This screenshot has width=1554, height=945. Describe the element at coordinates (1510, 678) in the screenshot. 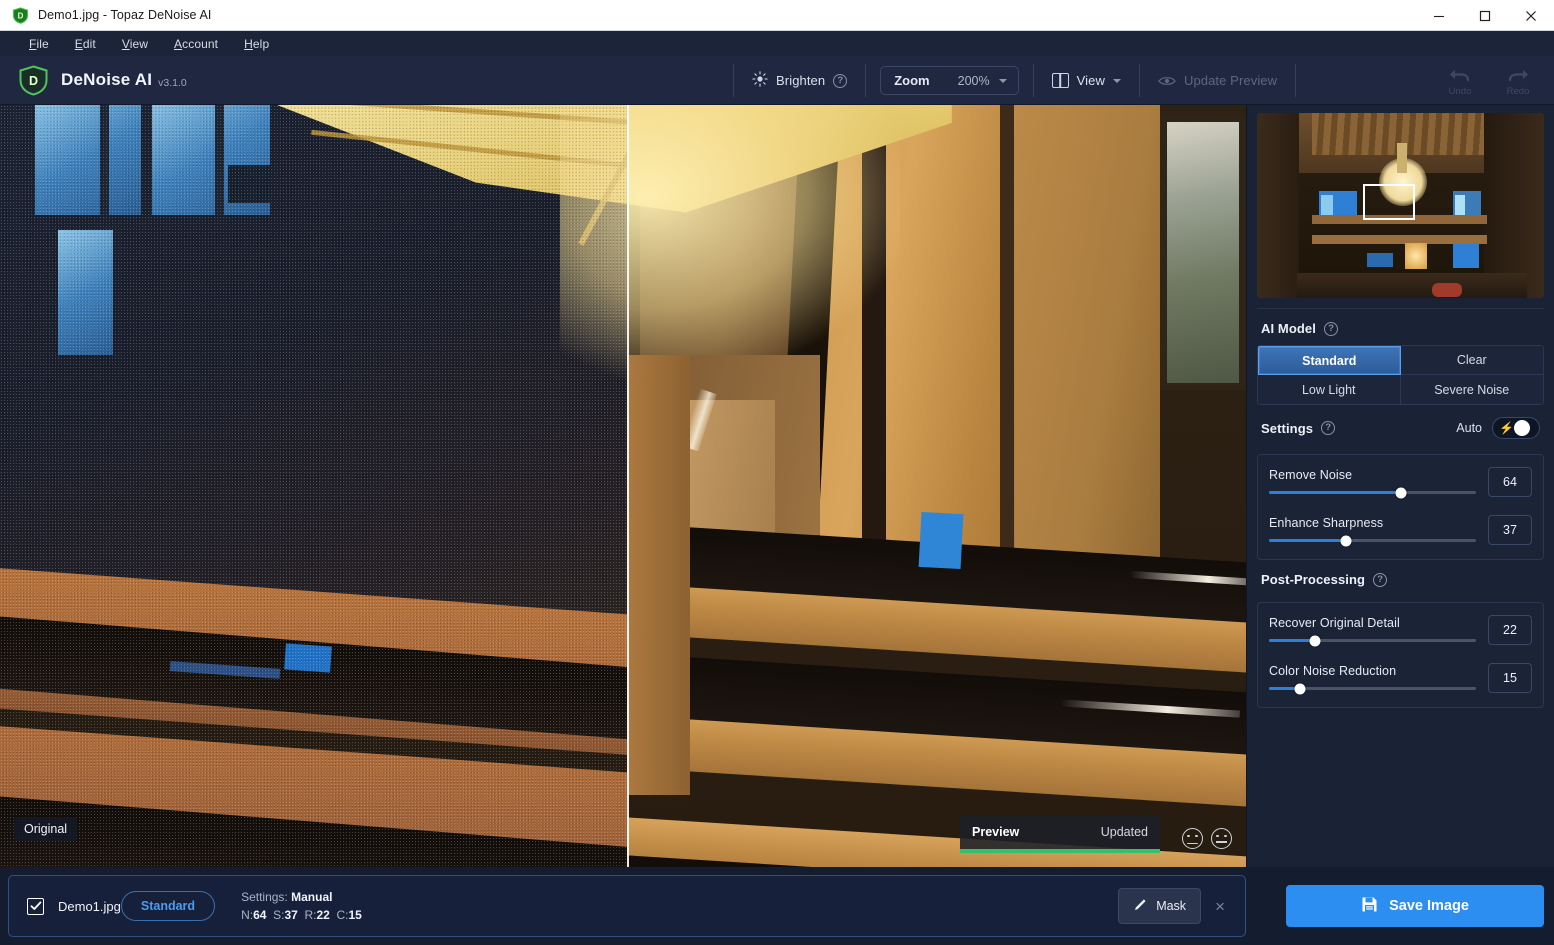

I see `slider-color-noise-value: 15` at that location.